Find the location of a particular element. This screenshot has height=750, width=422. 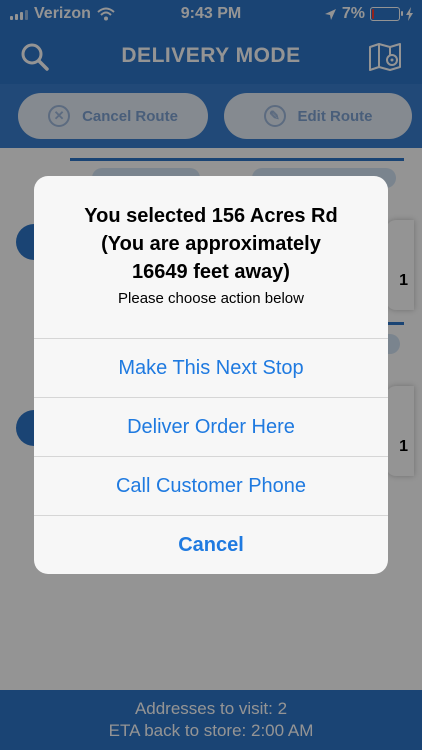

make-next-stop-button: Make This Next Stop is located at coordinates (211, 367).